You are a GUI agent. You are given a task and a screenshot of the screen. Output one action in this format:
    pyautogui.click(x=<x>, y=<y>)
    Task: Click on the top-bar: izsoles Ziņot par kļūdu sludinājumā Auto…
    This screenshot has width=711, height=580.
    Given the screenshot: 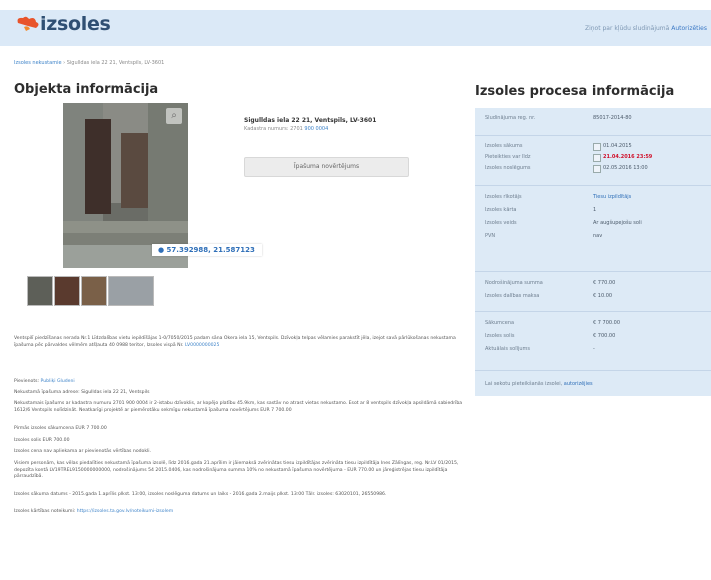 What is the action you would take?
    pyautogui.click(x=355, y=28)
    